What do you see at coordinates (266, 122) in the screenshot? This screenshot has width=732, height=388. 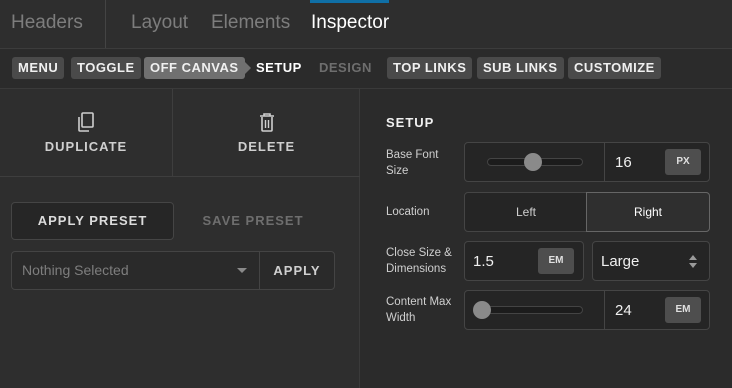 I see `trash-icon` at bounding box center [266, 122].